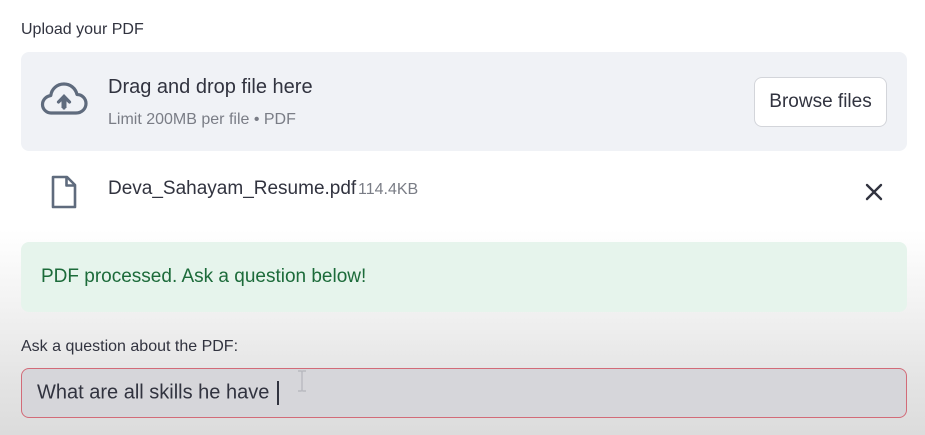 The image size is (925, 435). What do you see at coordinates (158, 393) in the screenshot?
I see `question-input-value: What are all skills he have` at bounding box center [158, 393].